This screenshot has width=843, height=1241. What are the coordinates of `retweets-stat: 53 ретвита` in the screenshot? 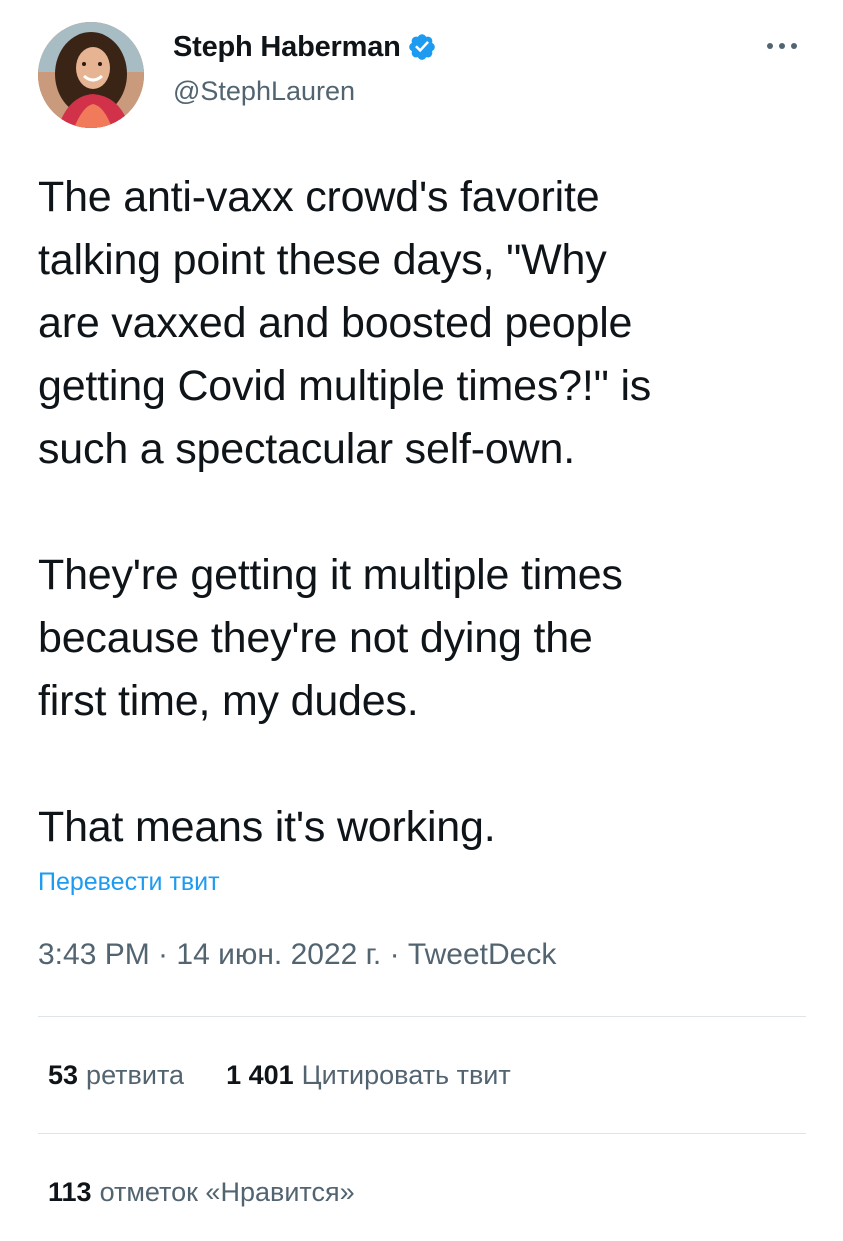 It's located at (116, 1075).